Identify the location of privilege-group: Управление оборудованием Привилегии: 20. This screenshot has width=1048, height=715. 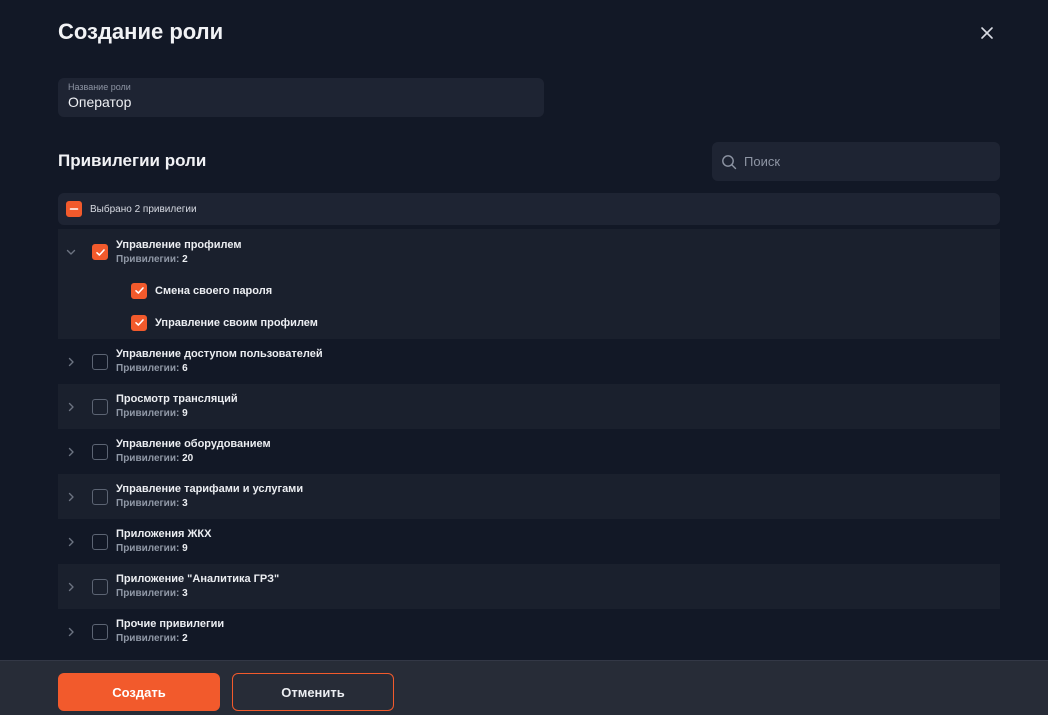
(529, 451).